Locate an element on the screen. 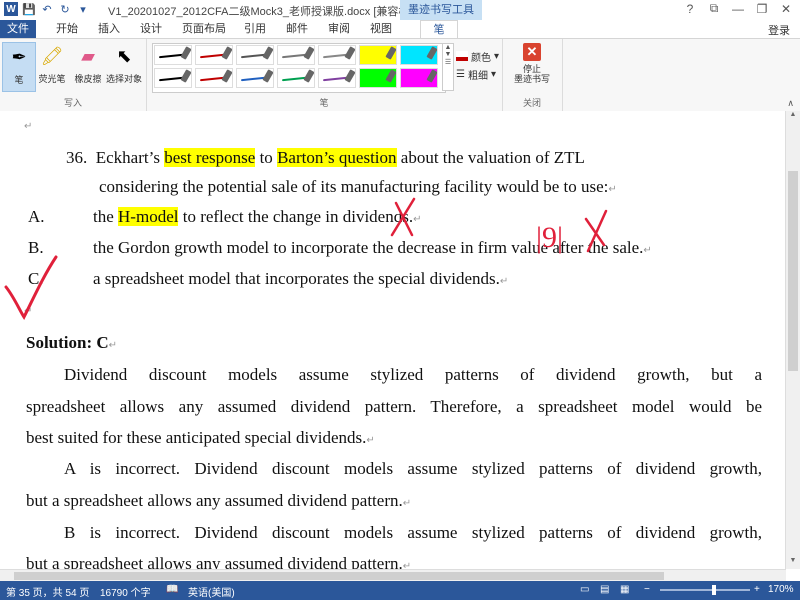 Image resolution: width=800 pixels, height=600 pixels. pen-color-dropdown: 颜色 ▾ is located at coordinates (477, 56).